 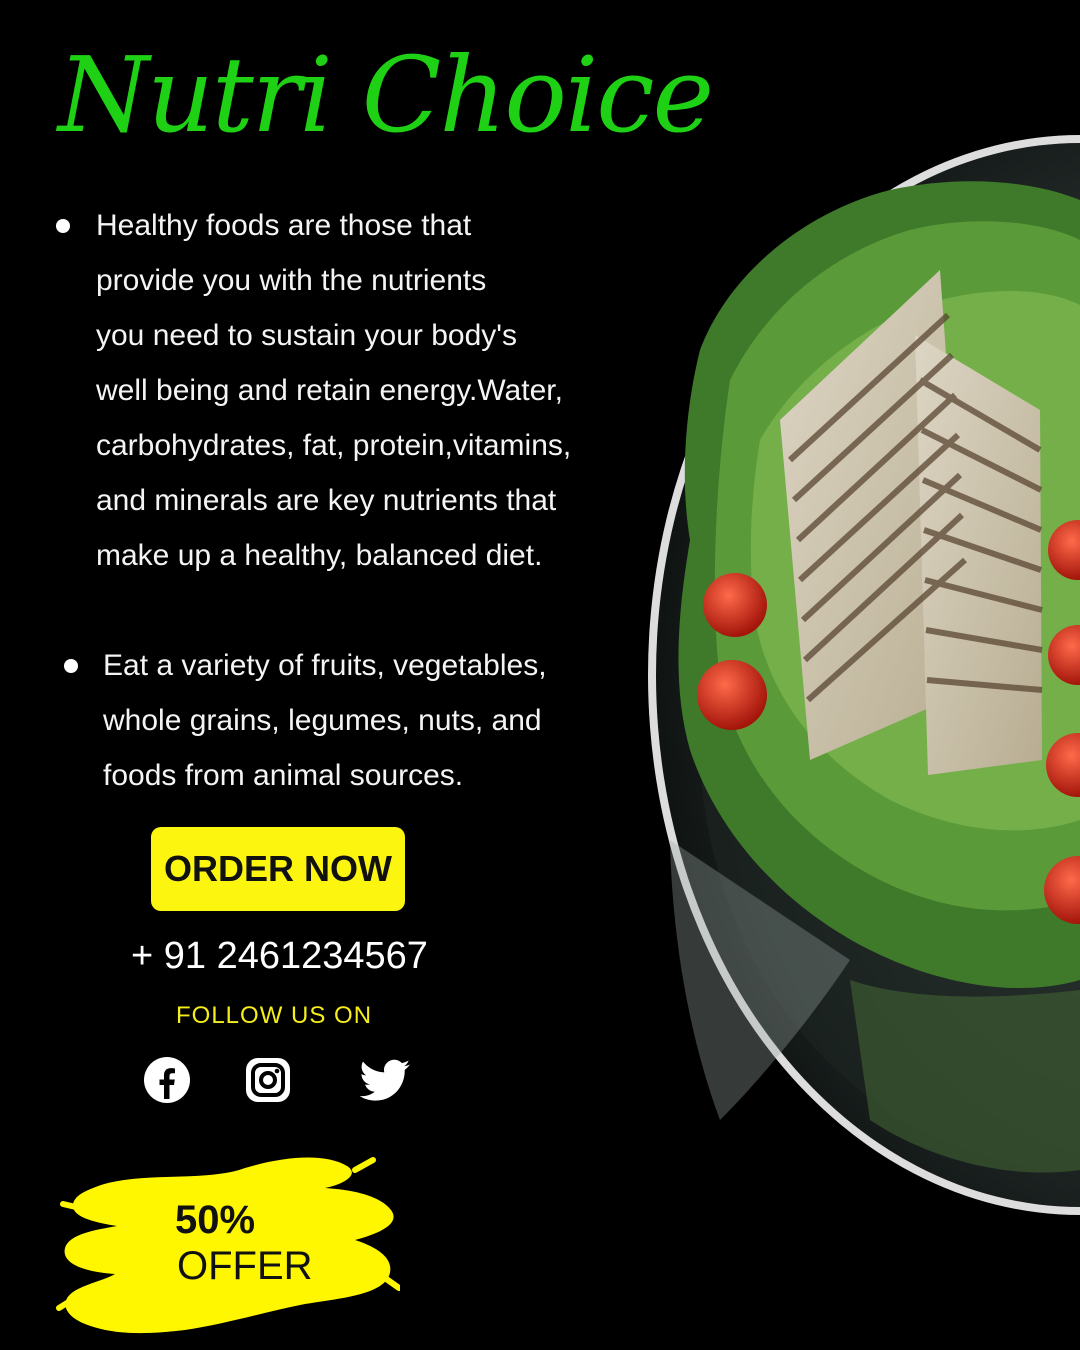 What do you see at coordinates (274, 1015) in the screenshot?
I see `follow-us-label: FOLLOW US ON` at bounding box center [274, 1015].